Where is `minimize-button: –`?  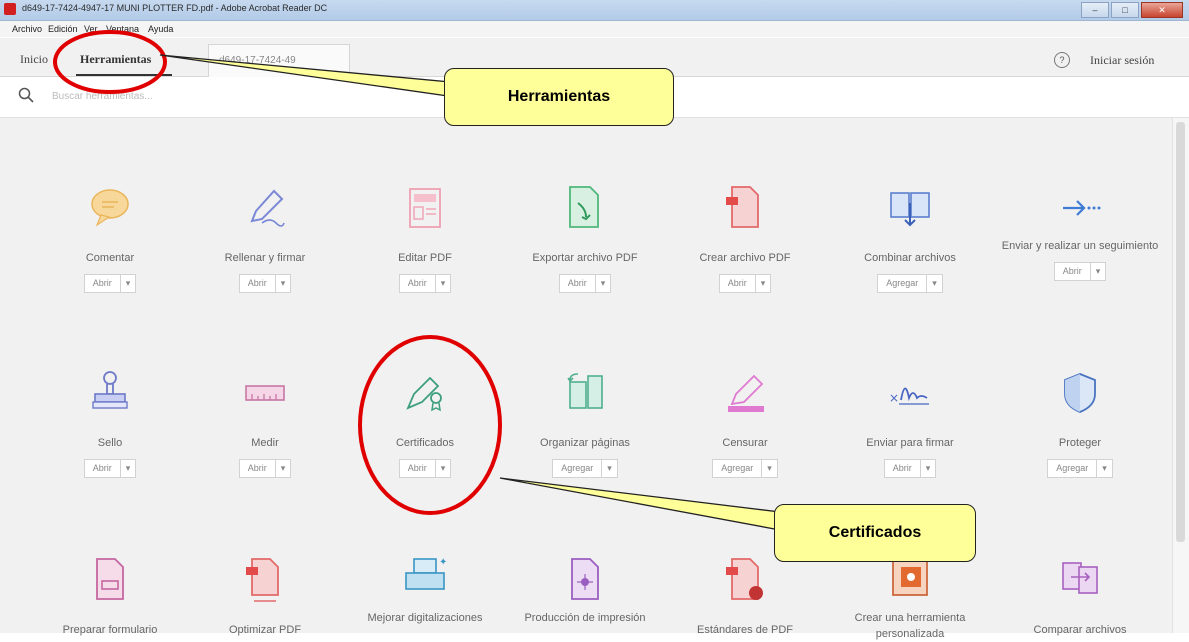
minimize-button: – is located at coordinates (1095, 10).